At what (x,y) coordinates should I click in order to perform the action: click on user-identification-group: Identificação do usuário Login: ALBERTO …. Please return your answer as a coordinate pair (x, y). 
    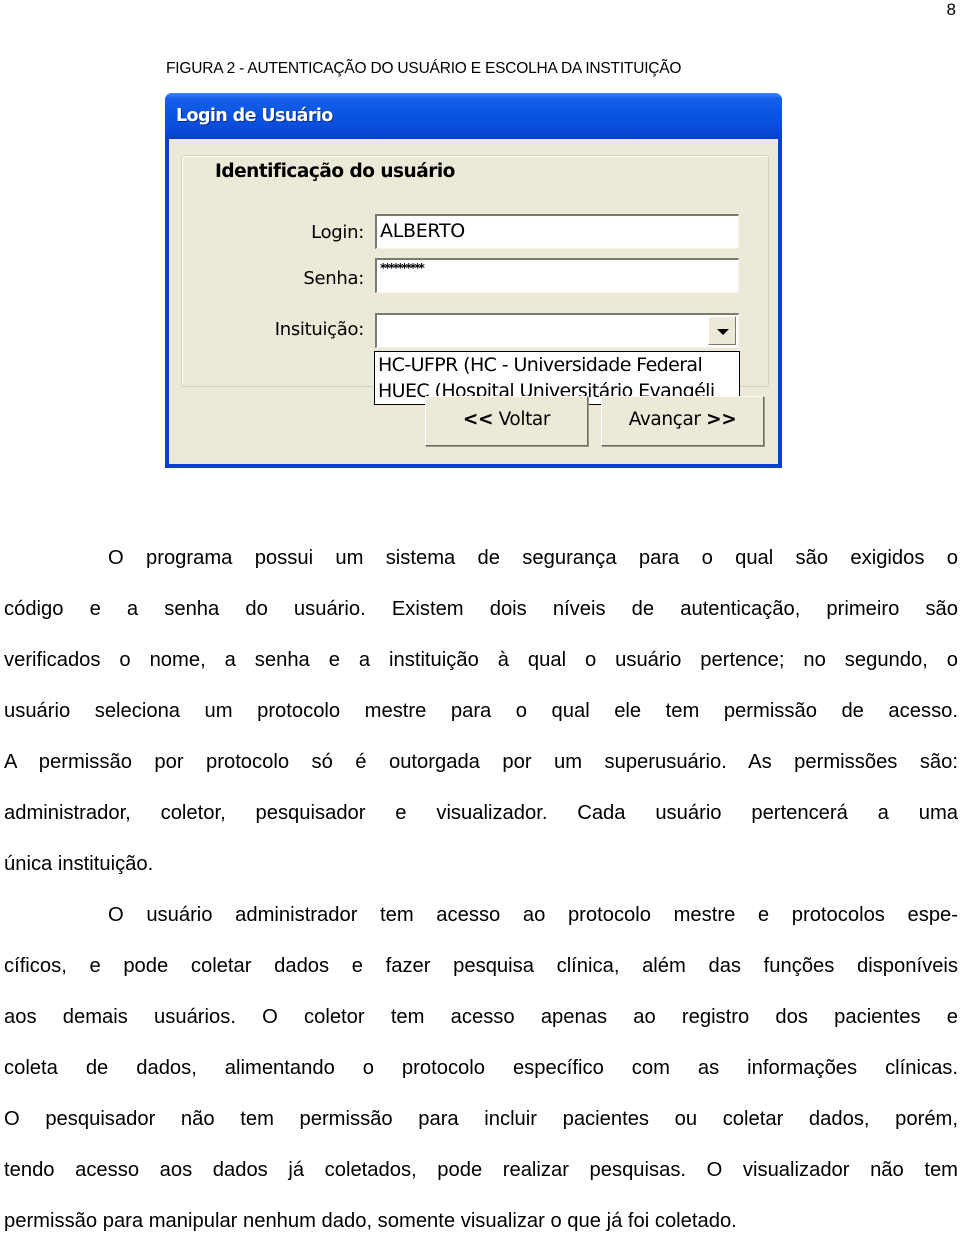
    Looking at the image, I should click on (475, 280).